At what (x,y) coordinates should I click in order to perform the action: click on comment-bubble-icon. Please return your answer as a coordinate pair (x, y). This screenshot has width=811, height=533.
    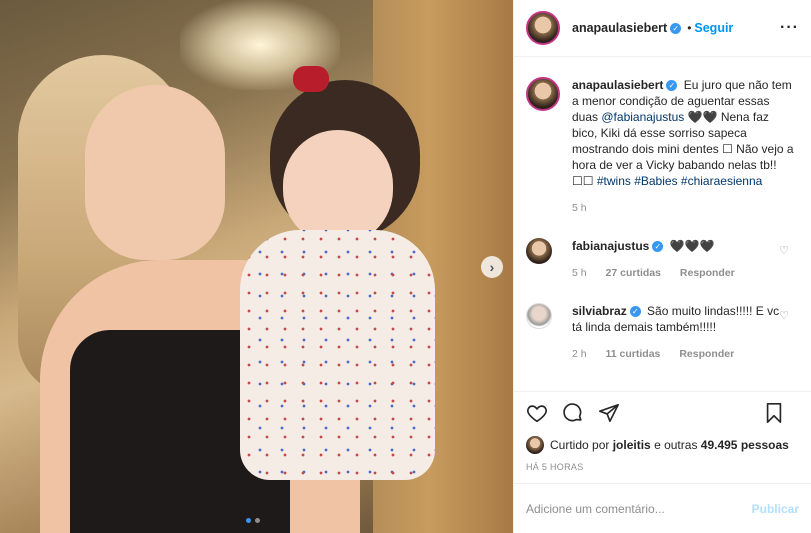
    Looking at the image, I should click on (573, 414).